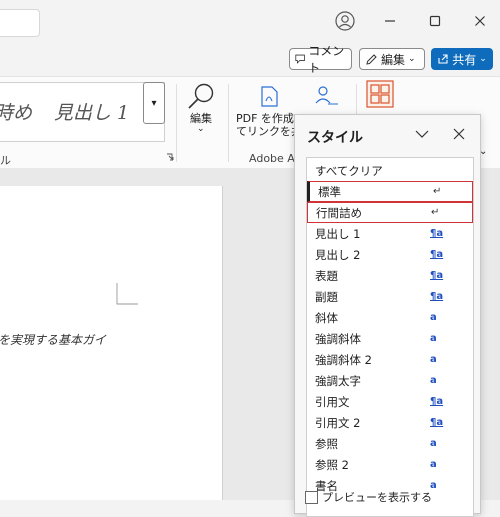 The image size is (500, 517). What do you see at coordinates (390, 401) in the screenshot?
I see `style-item: 引用文 ¶a` at bounding box center [390, 401].